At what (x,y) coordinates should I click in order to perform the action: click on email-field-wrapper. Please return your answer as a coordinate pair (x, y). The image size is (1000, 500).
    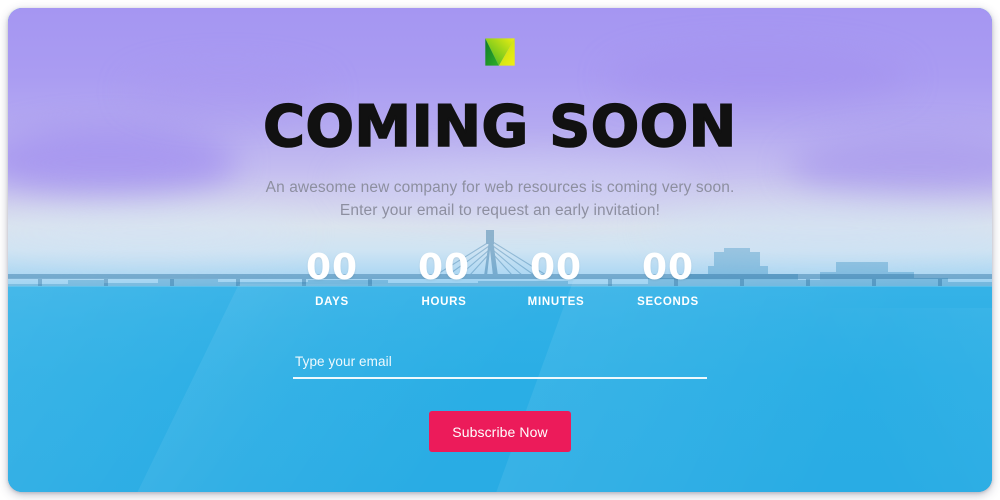
    Looking at the image, I should click on (500, 364).